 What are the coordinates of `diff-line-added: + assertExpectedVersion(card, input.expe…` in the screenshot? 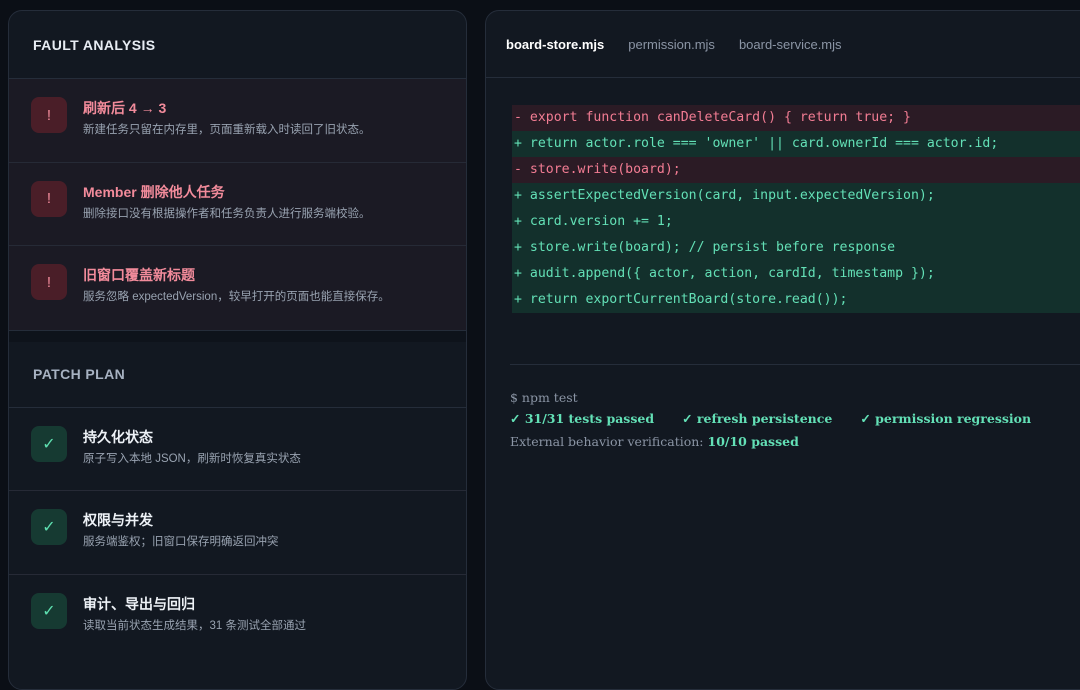 It's located at (796, 196).